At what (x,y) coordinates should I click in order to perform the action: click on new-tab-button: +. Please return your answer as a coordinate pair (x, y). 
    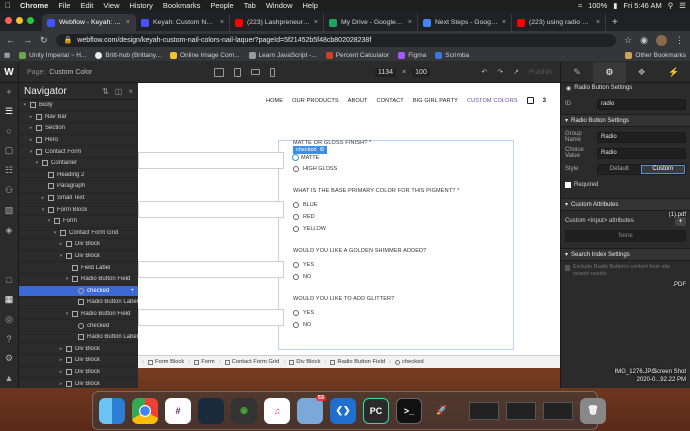
    Looking at the image, I should click on (615, 24).